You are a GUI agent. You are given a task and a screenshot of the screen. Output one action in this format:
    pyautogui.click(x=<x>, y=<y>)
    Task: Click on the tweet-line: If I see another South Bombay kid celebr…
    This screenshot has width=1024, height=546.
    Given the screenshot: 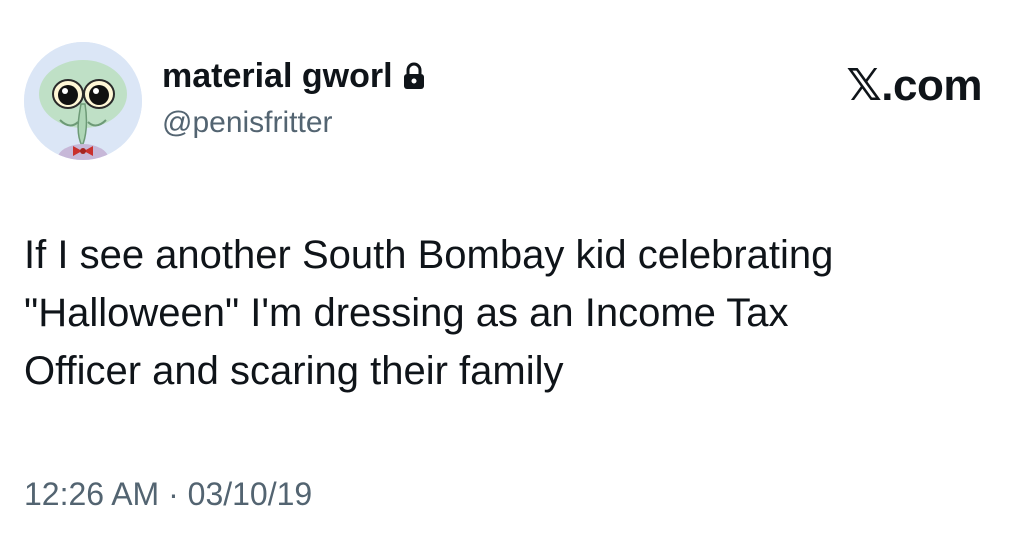 What is the action you would take?
    pyautogui.click(x=429, y=255)
    